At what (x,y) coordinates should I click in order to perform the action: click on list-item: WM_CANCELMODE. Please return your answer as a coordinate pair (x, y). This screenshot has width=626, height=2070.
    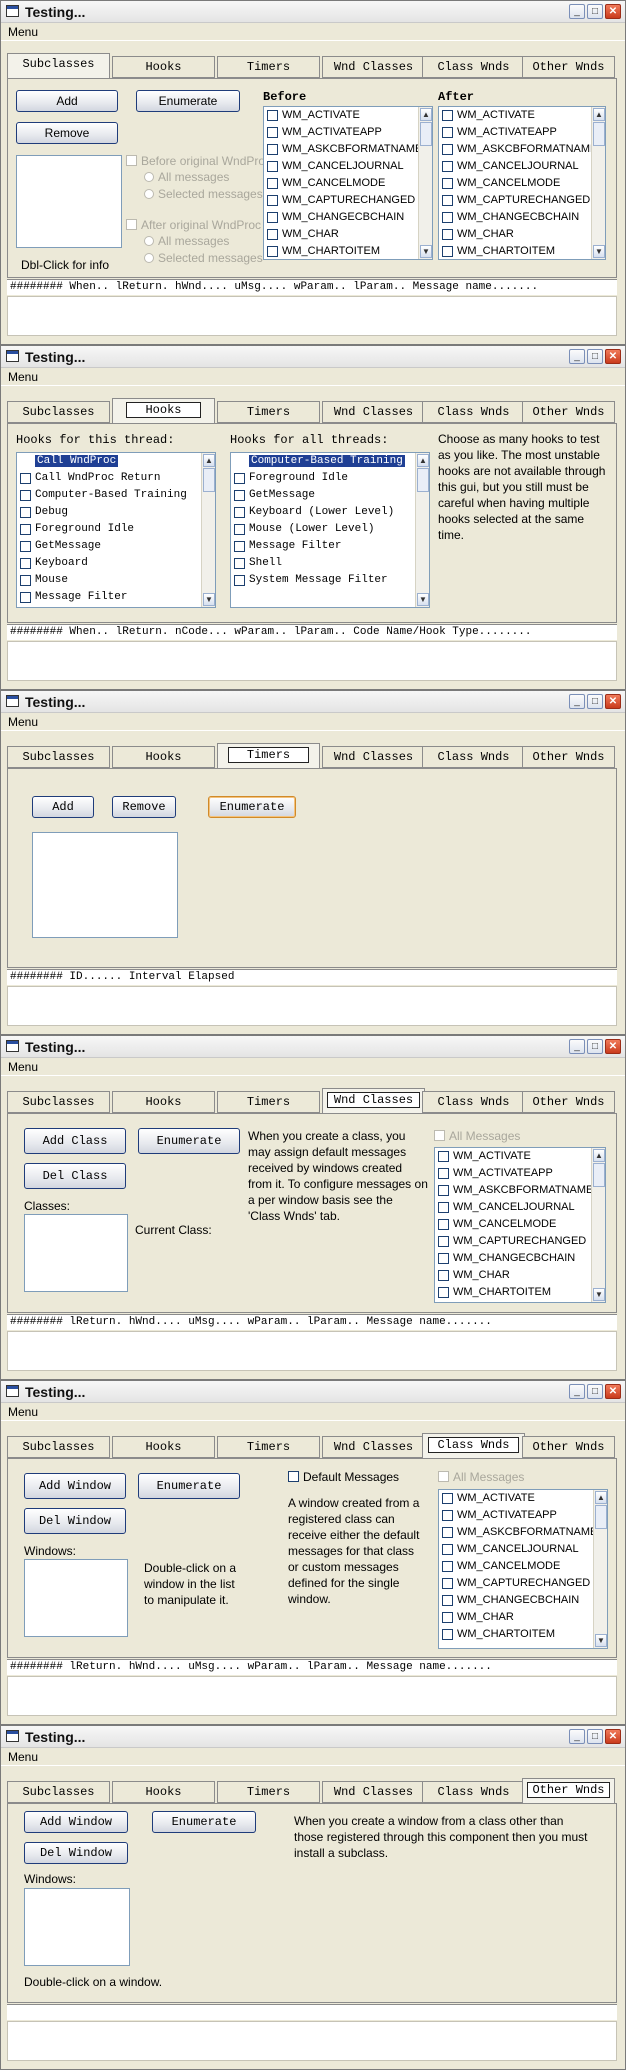
    Looking at the image, I should click on (523, 1566).